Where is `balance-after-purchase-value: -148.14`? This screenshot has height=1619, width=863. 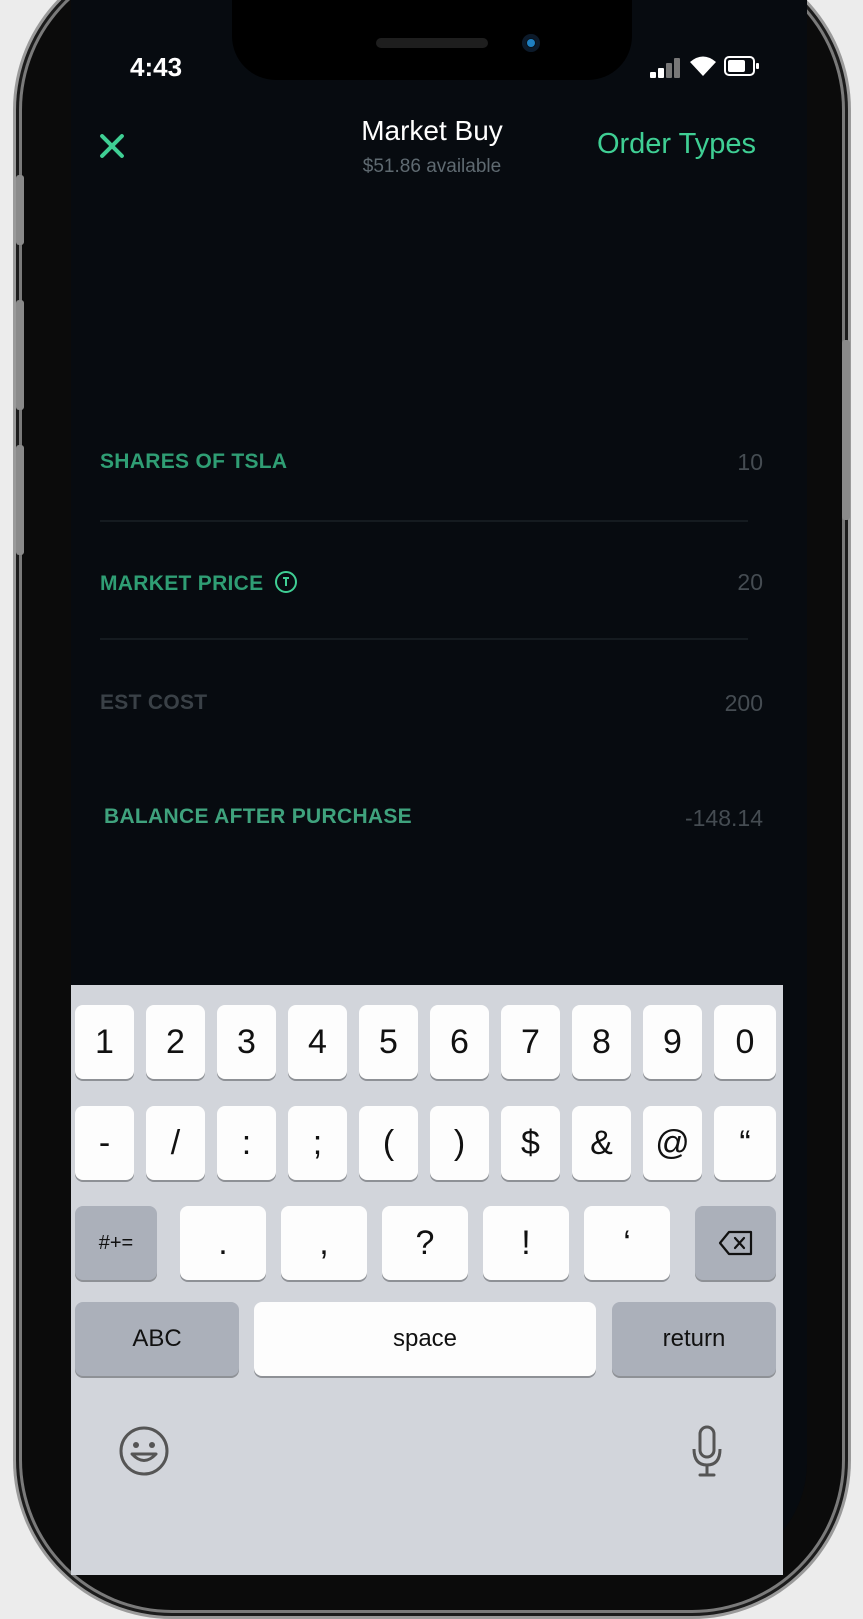 balance-after-purchase-value: -148.14 is located at coordinates (723, 818).